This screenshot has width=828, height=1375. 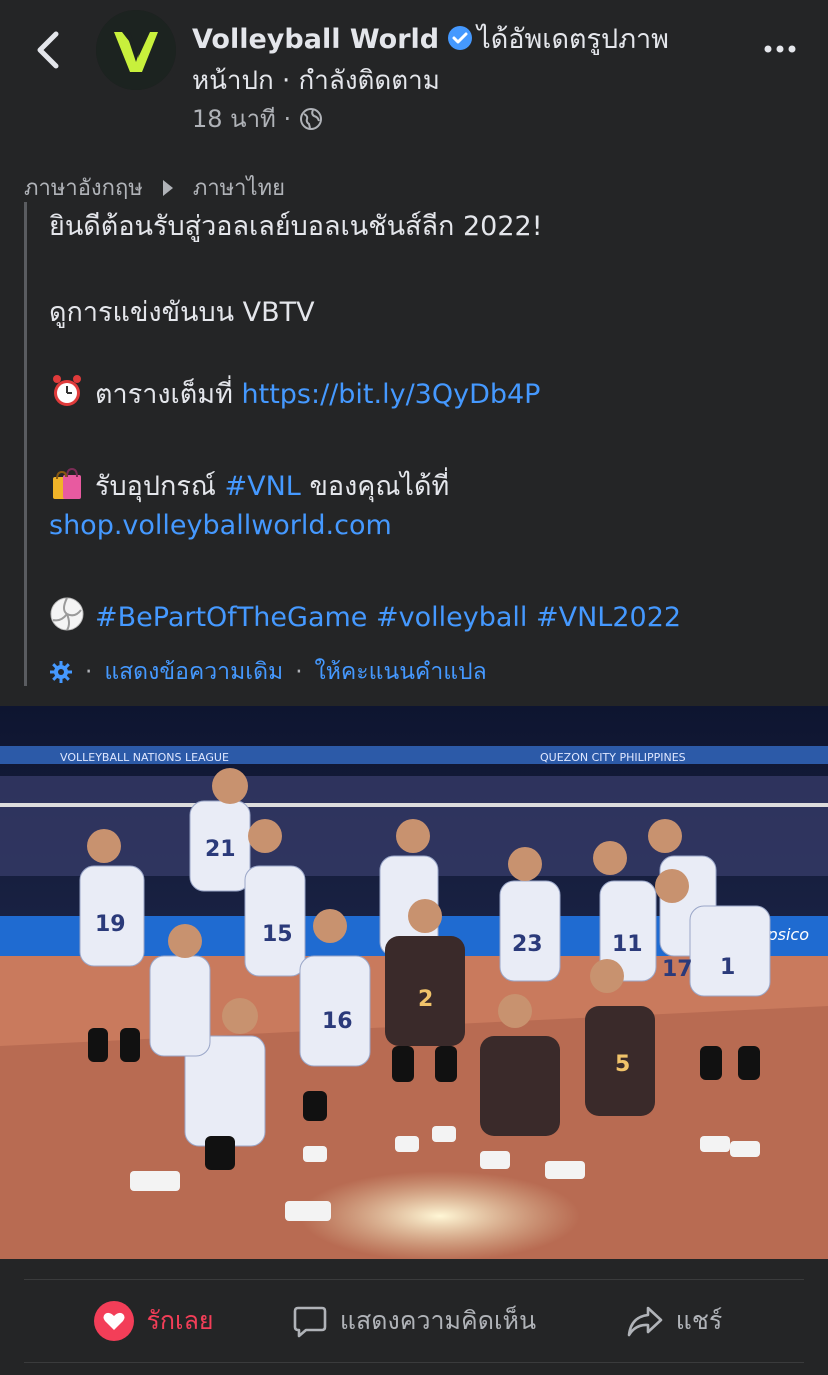 I want to click on gear-prefix: รับอุปกรณ์, so click(x=155, y=486).